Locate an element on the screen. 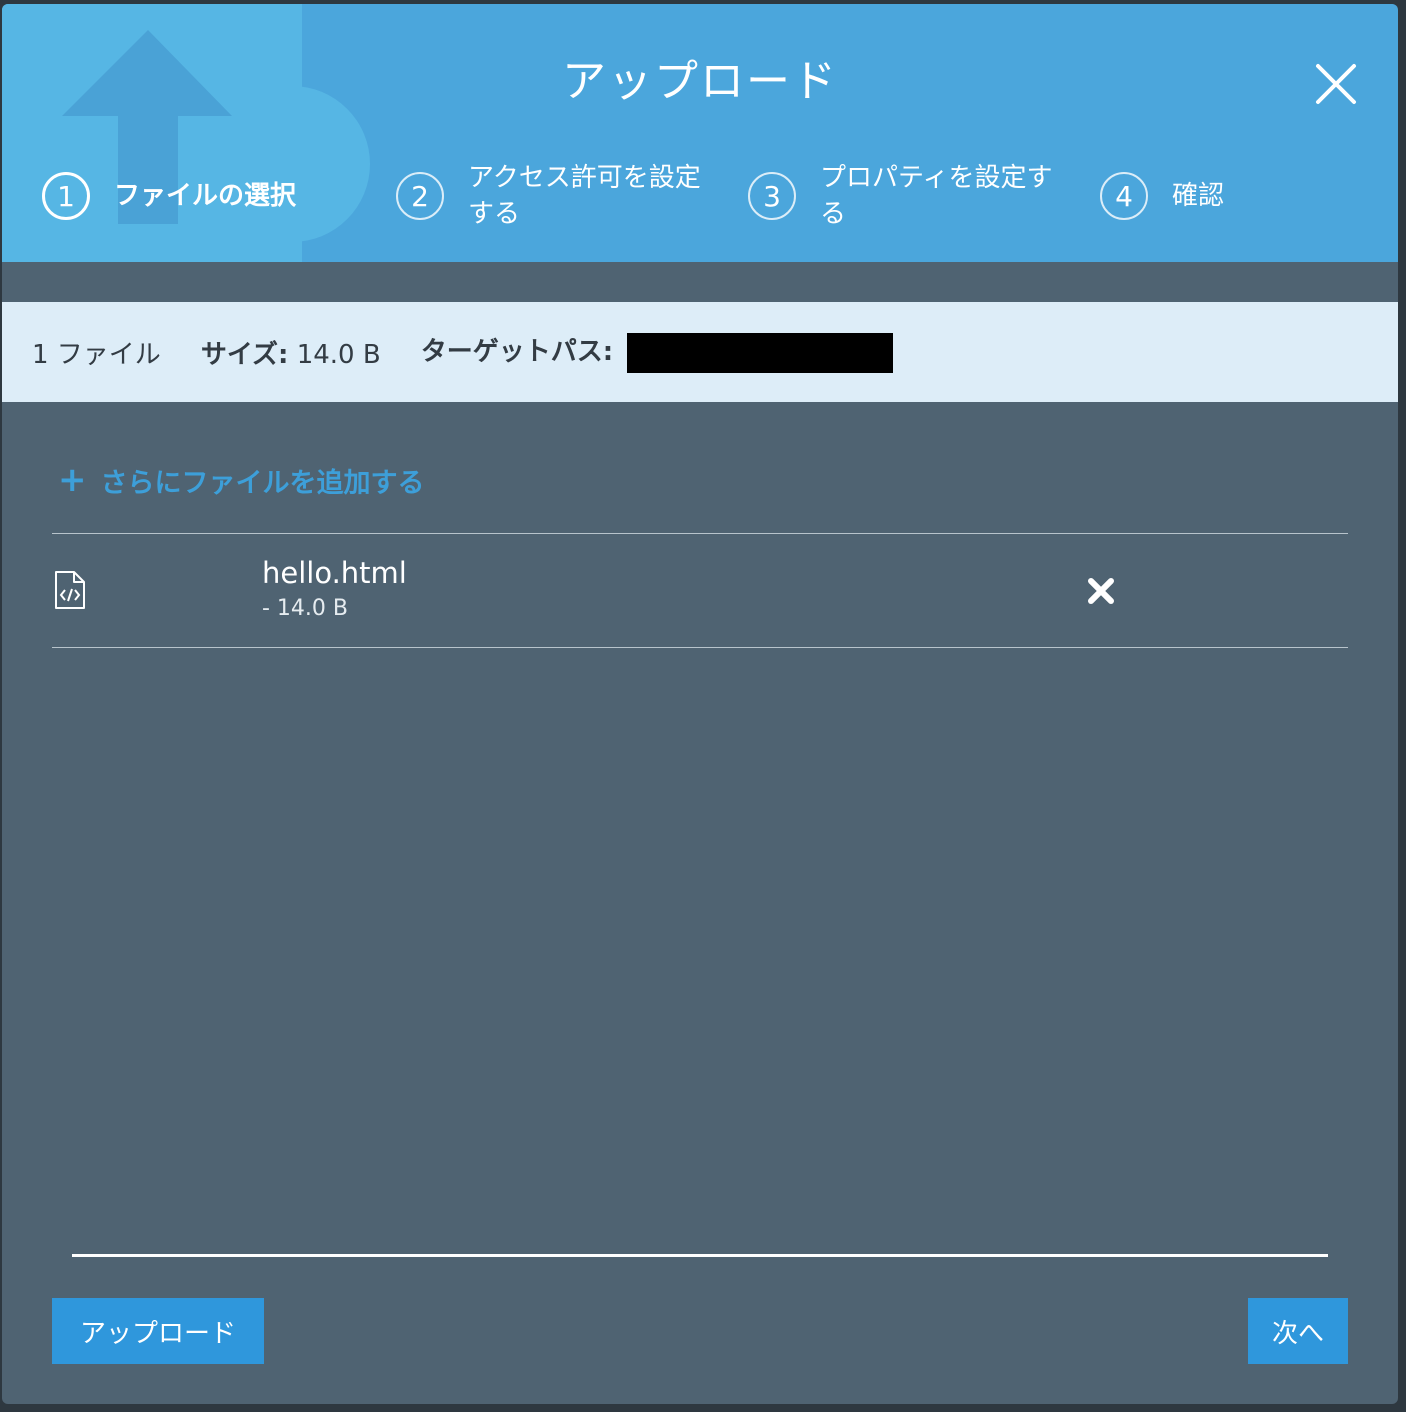 The image size is (1406, 1412). step-label: プロパティを設定する is located at coordinates (936, 196).